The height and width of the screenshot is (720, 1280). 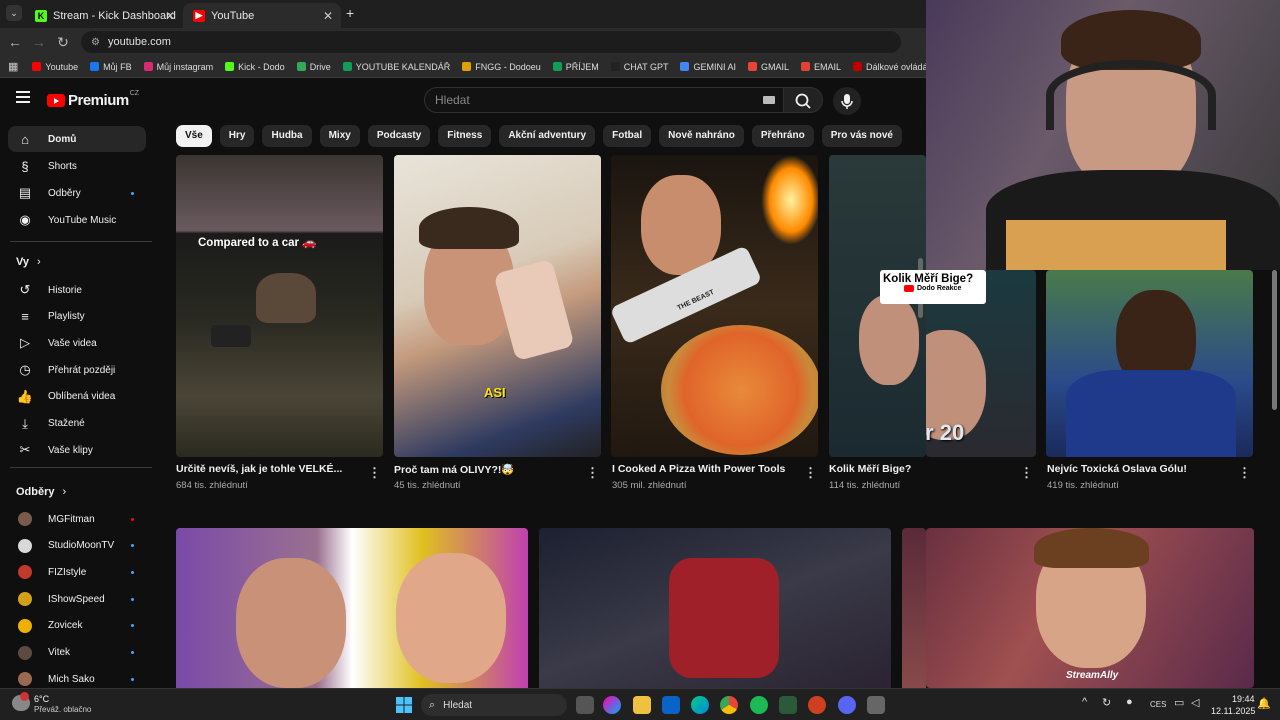 What do you see at coordinates (861, 136) in the screenshot?
I see `filter-chip: Pro vás nové` at bounding box center [861, 136].